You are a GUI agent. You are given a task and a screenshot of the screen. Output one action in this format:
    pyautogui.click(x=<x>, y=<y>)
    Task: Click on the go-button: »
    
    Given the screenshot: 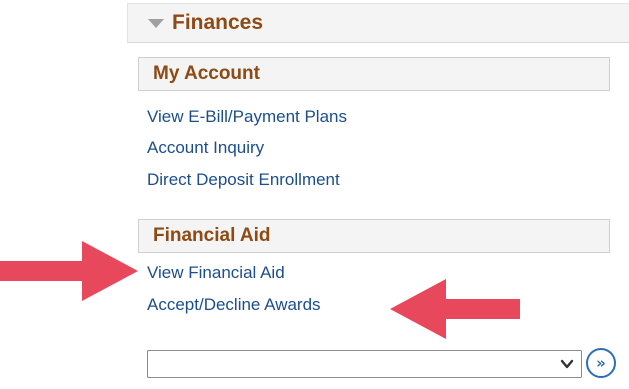 What is the action you would take?
    pyautogui.click(x=601, y=363)
    